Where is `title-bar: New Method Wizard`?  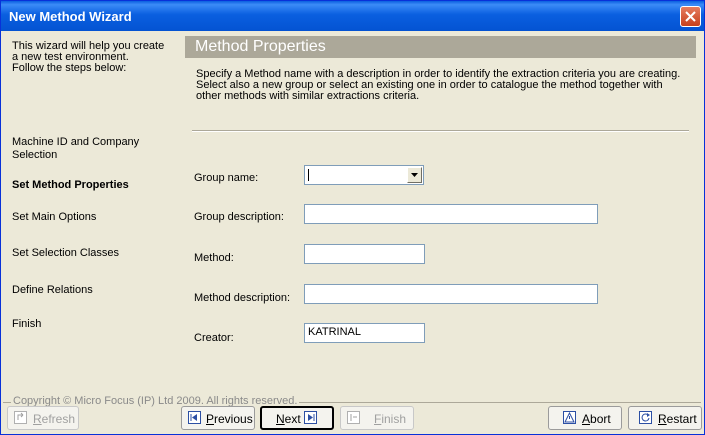 title-bar: New Method Wizard is located at coordinates (352, 16).